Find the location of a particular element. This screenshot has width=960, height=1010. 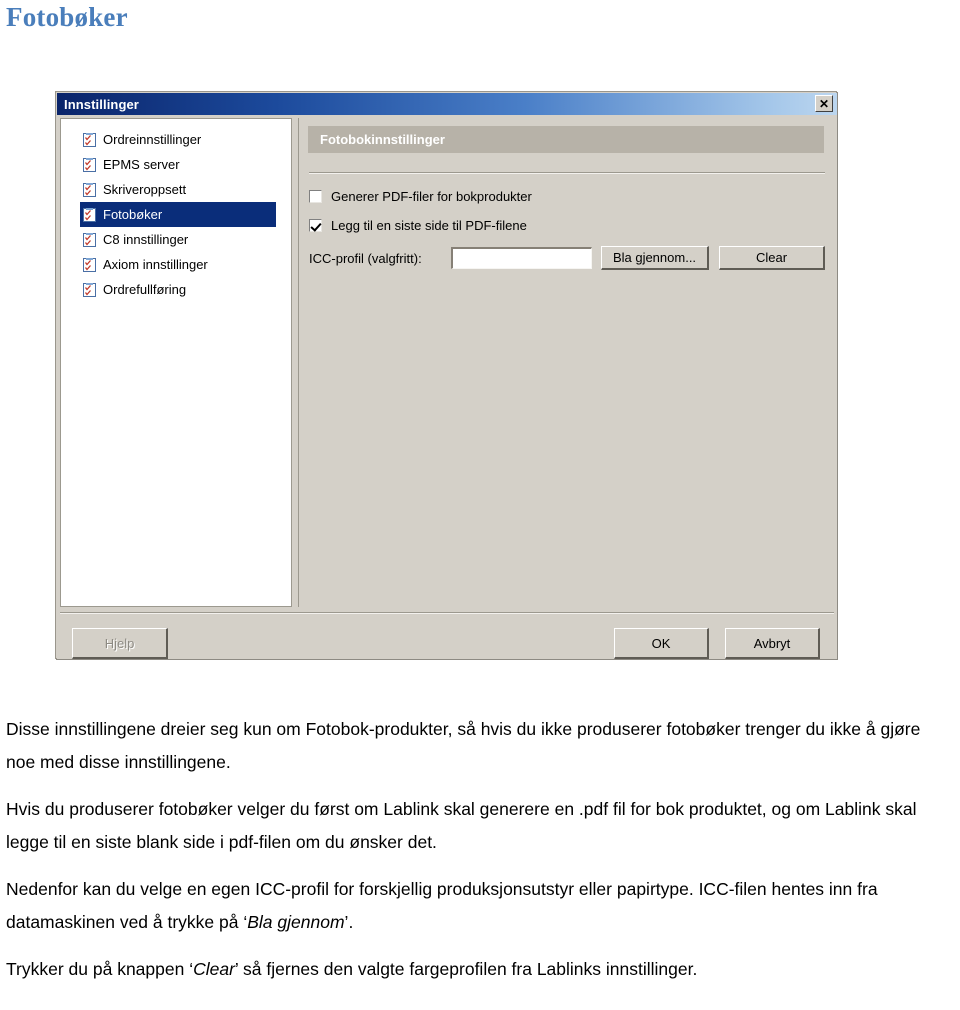

generate-pdf-checkbox is located at coordinates (315, 196).